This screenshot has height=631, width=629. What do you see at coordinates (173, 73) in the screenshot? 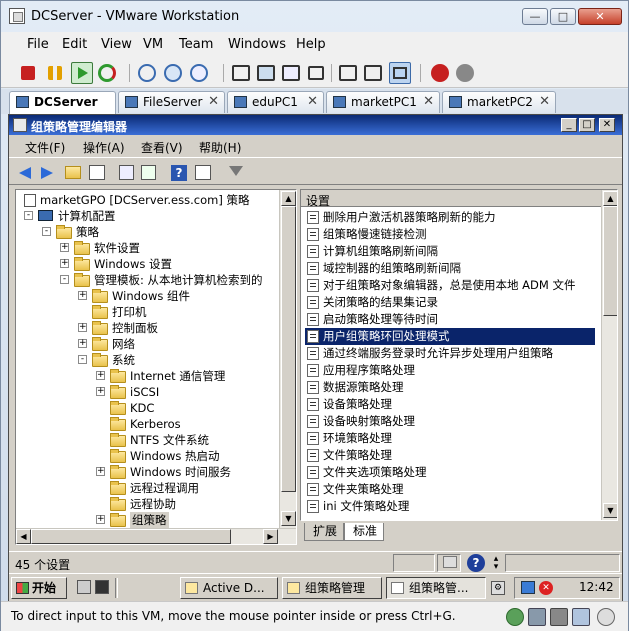
I see `revert-snapshot-icon` at bounding box center [173, 73].